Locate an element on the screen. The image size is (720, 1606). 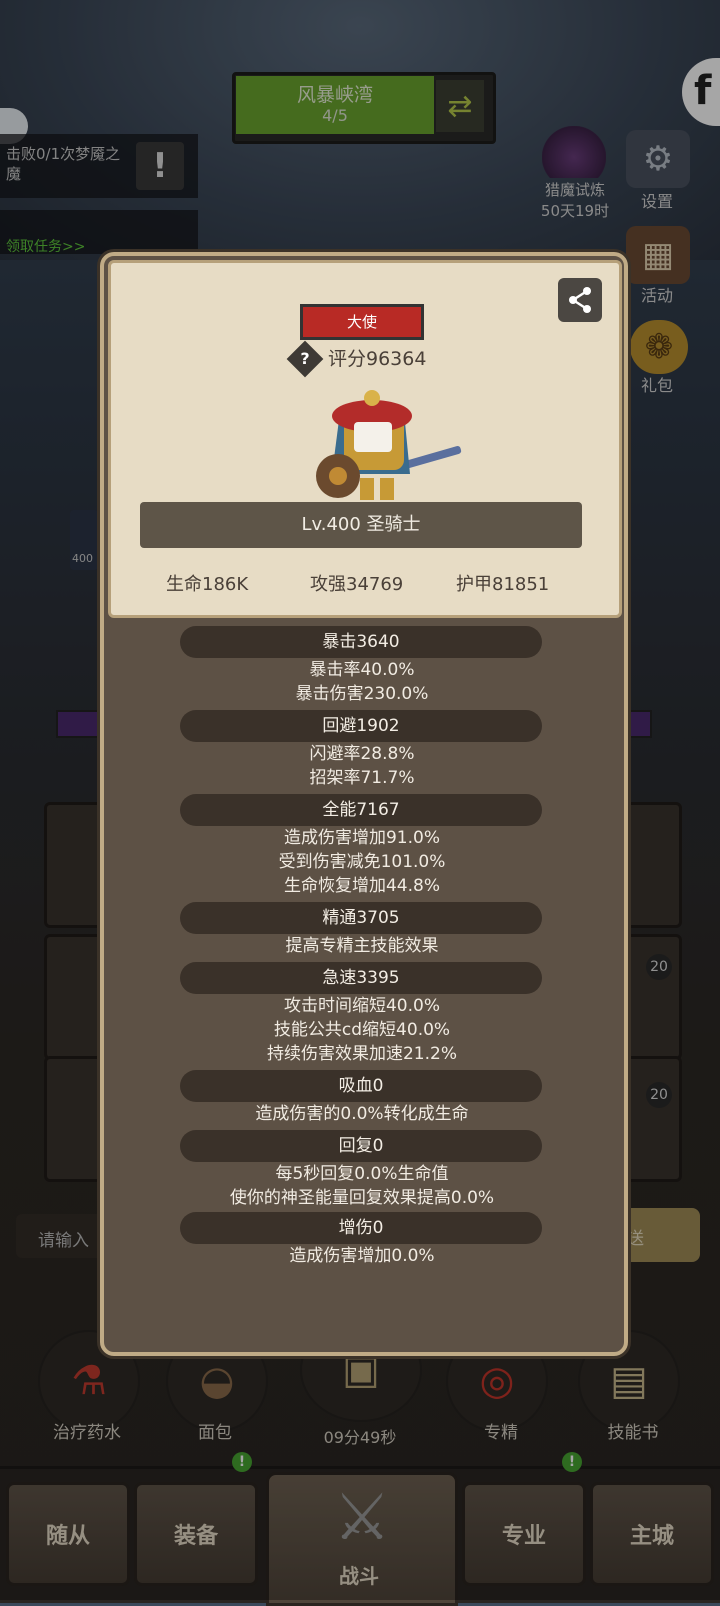
stat-line: 生命恢复增加44.8% is located at coordinates (361, 886).